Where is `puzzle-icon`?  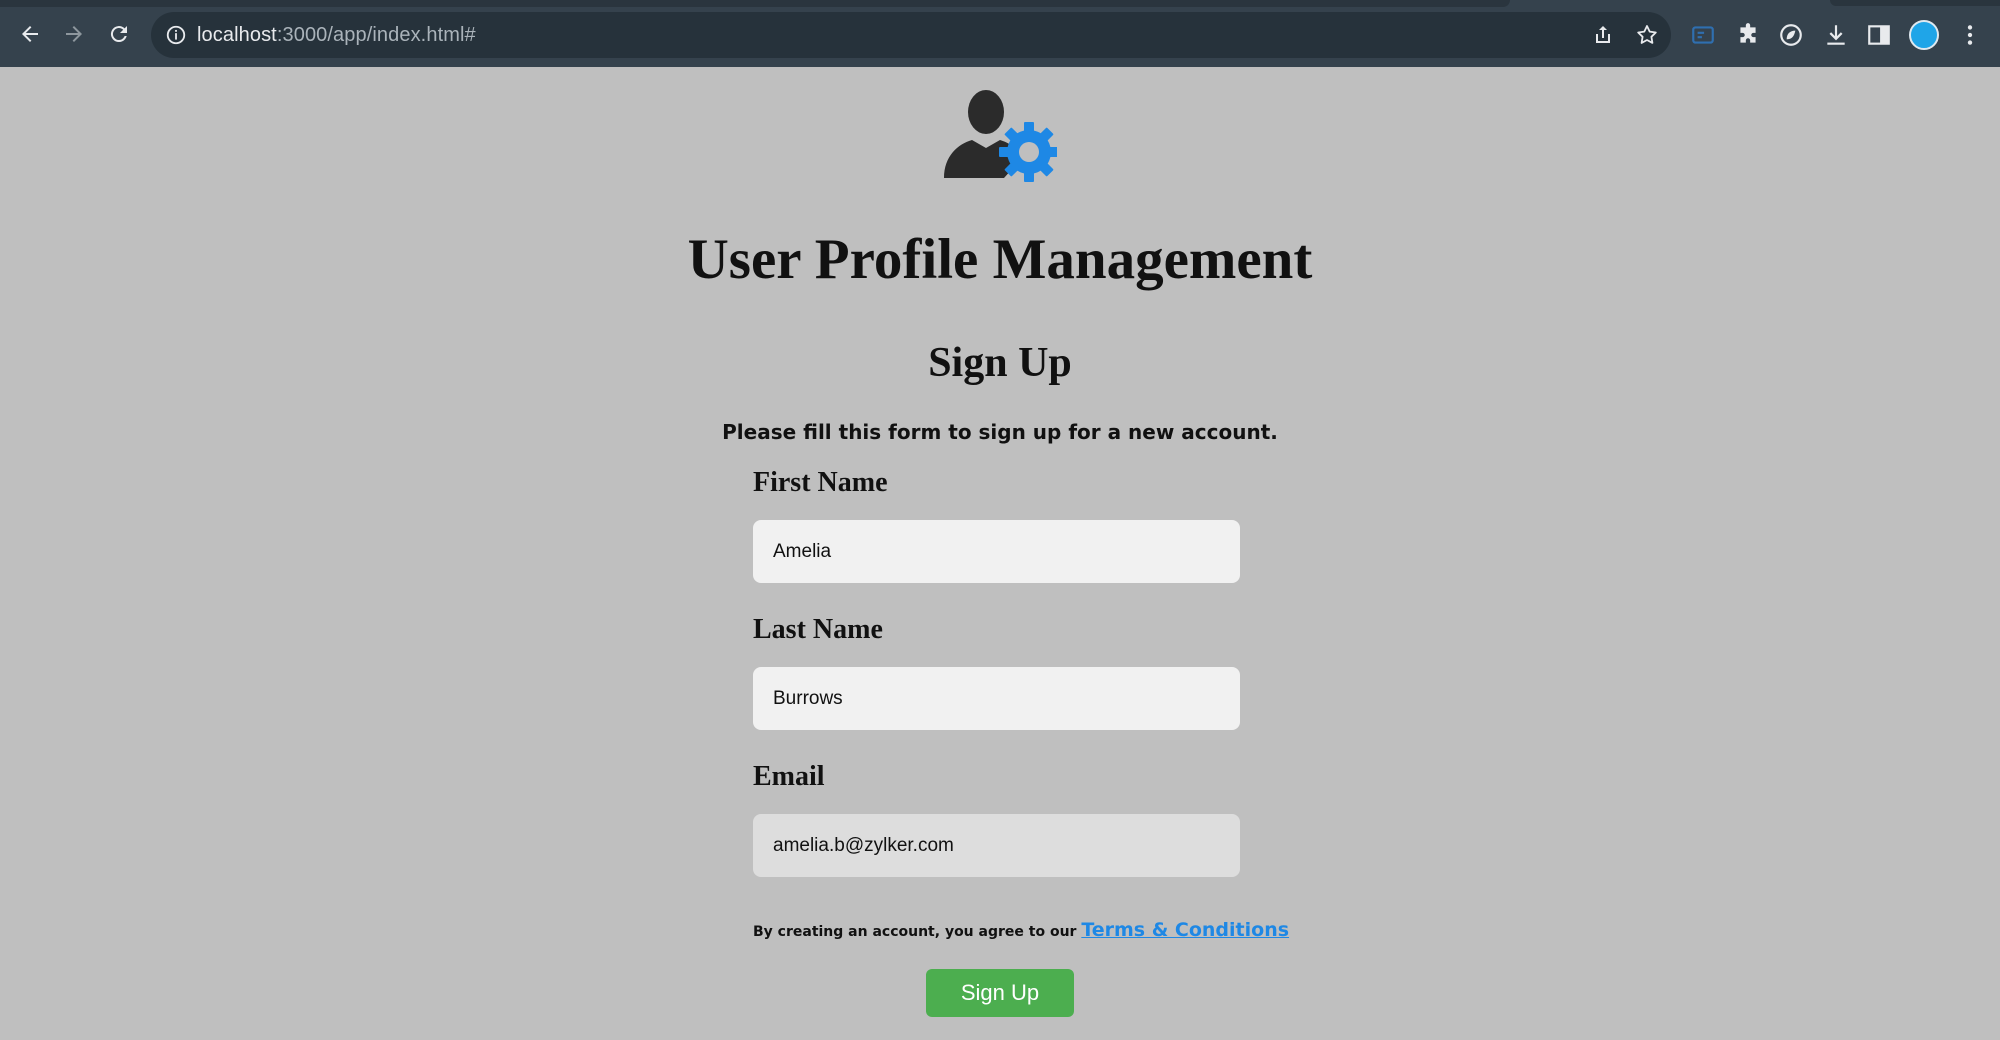
puzzle-icon is located at coordinates (1748, 35).